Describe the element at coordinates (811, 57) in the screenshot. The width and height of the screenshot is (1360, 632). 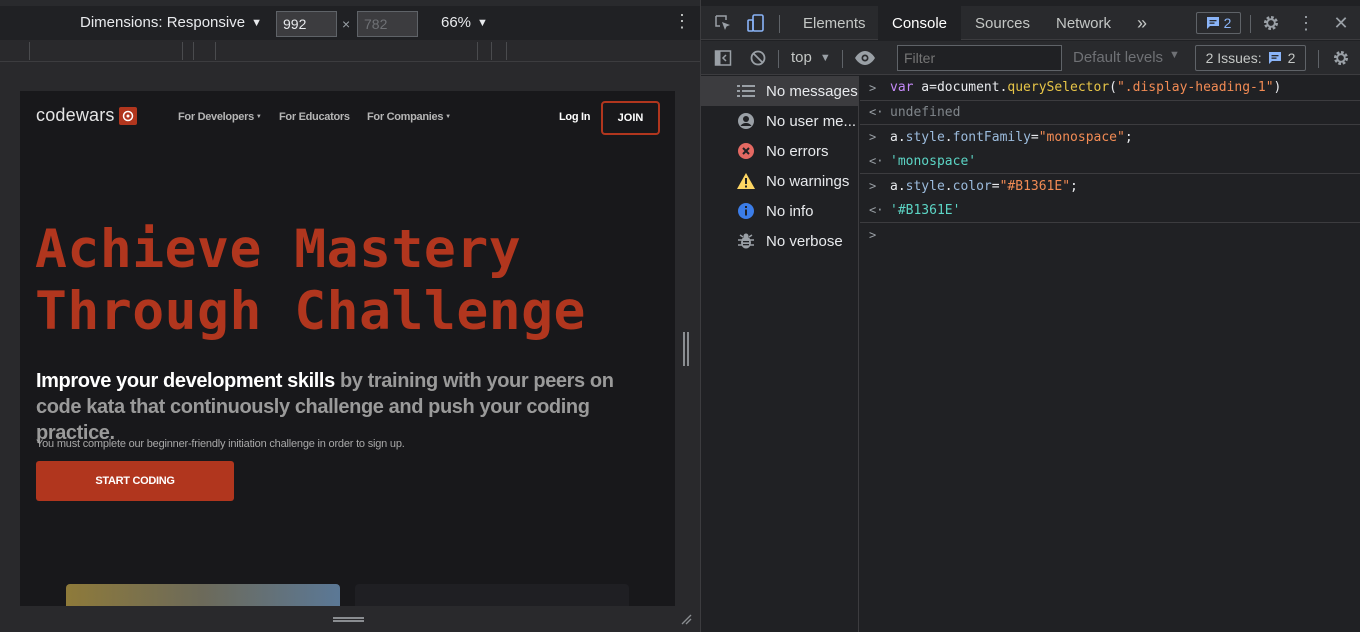
I see `context-selector: top ▼` at that location.